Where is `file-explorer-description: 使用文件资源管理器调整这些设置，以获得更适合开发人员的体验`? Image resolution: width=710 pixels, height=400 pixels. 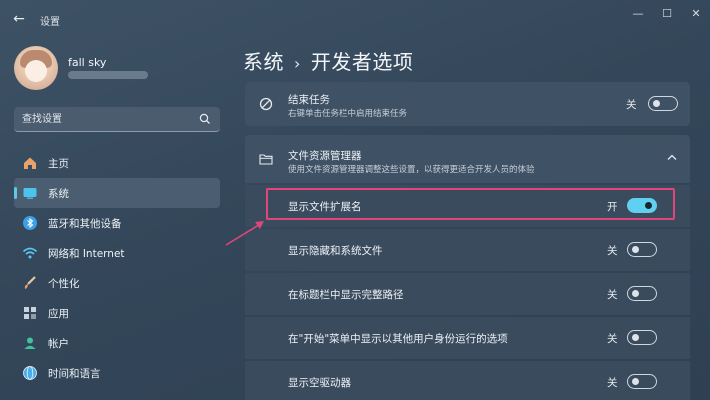 file-explorer-description: 使用文件资源管理器调整这些设置，以获得更适合开发人员的体验 is located at coordinates (411, 170).